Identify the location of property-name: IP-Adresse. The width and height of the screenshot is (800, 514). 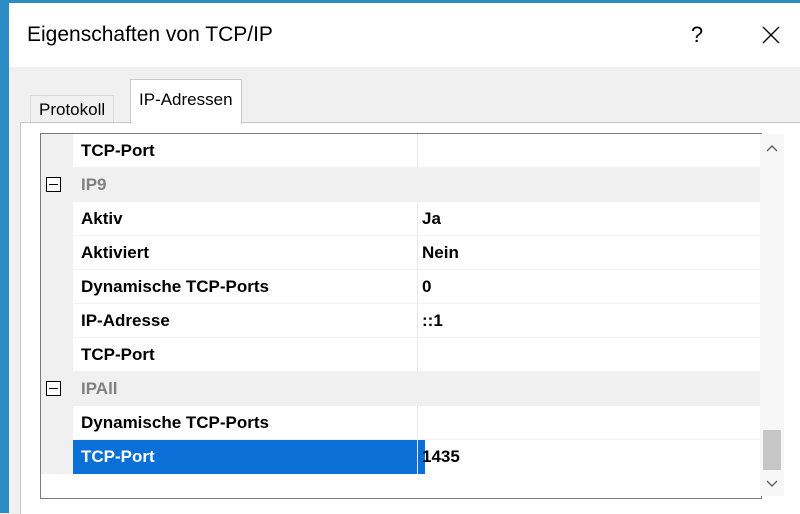
(125, 320).